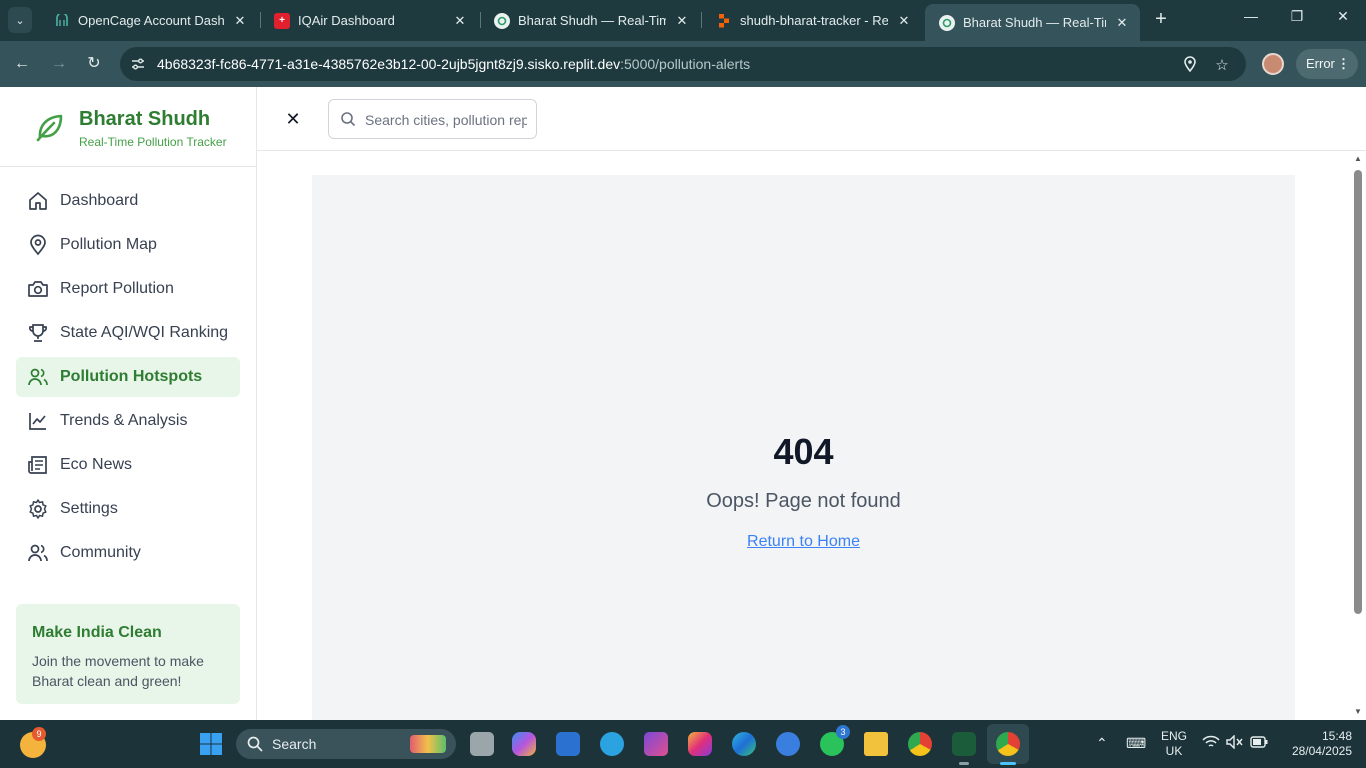  I want to click on touch-keyboard-icon: ⌨, so click(1136, 743).